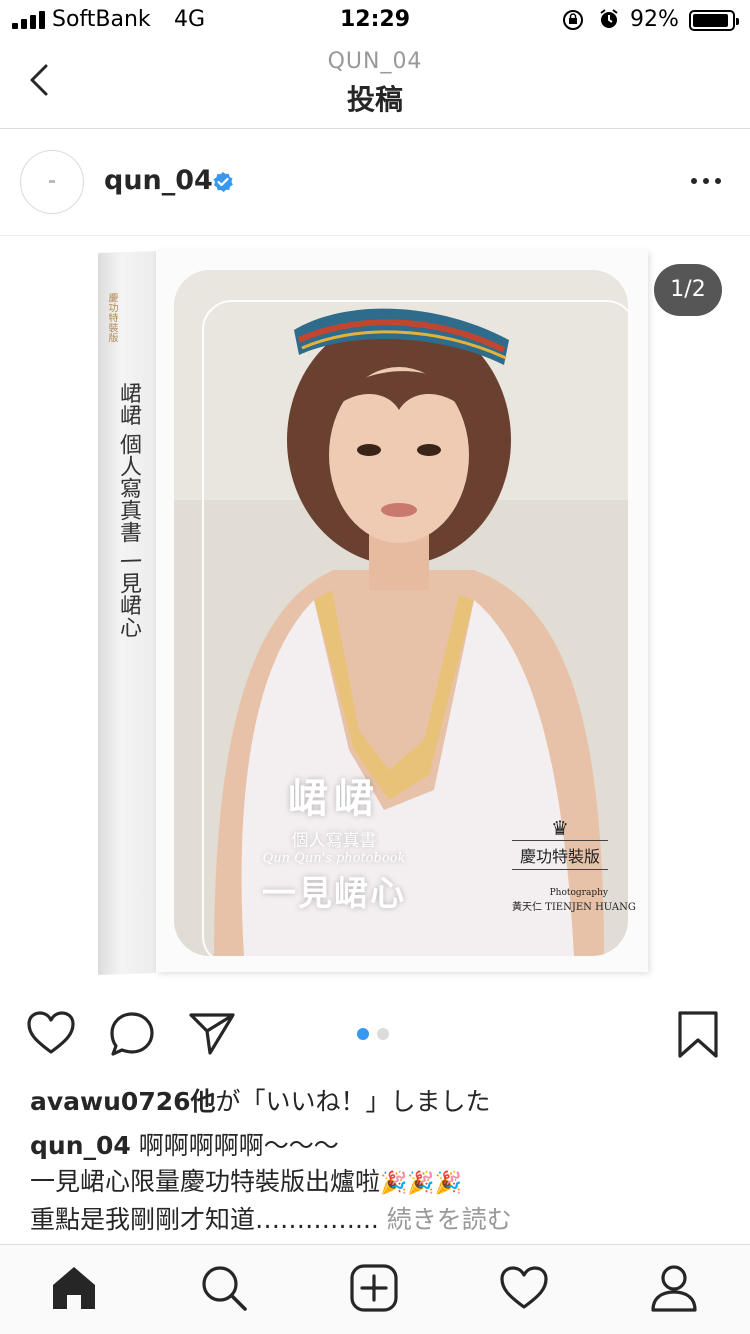  I want to click on carousel-dot, so click(383, 1034).